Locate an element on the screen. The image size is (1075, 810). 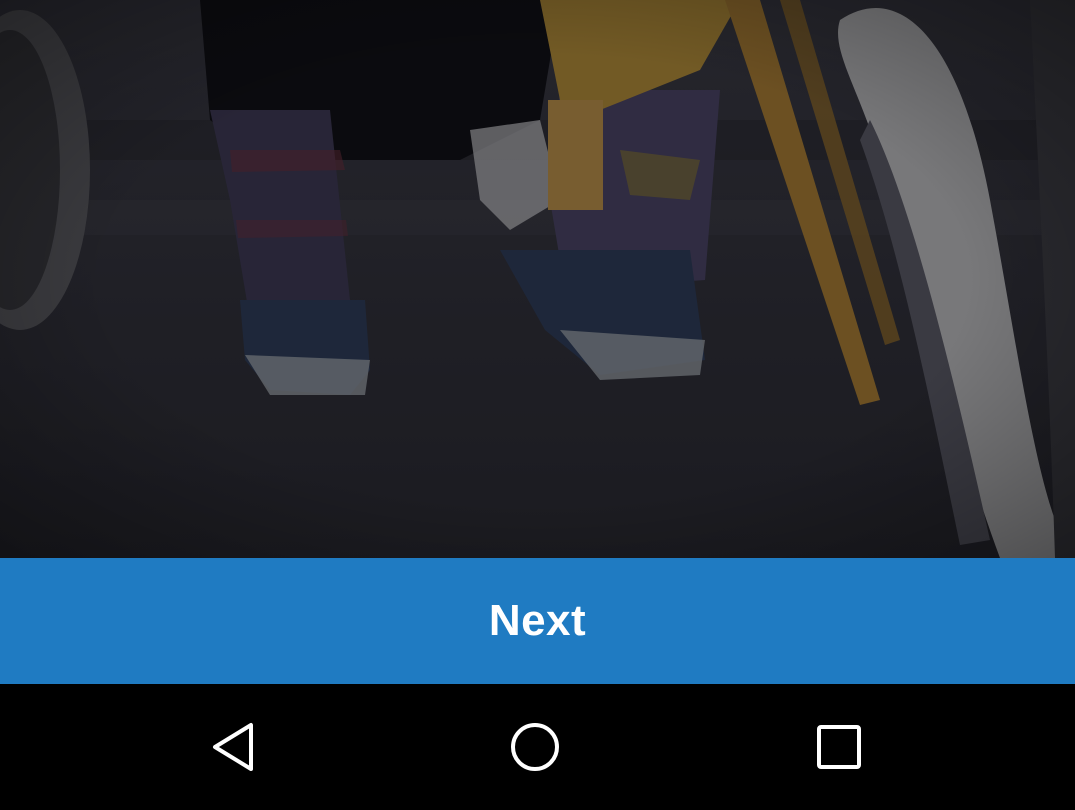
next-button-label: Next is located at coordinates (537, 620).